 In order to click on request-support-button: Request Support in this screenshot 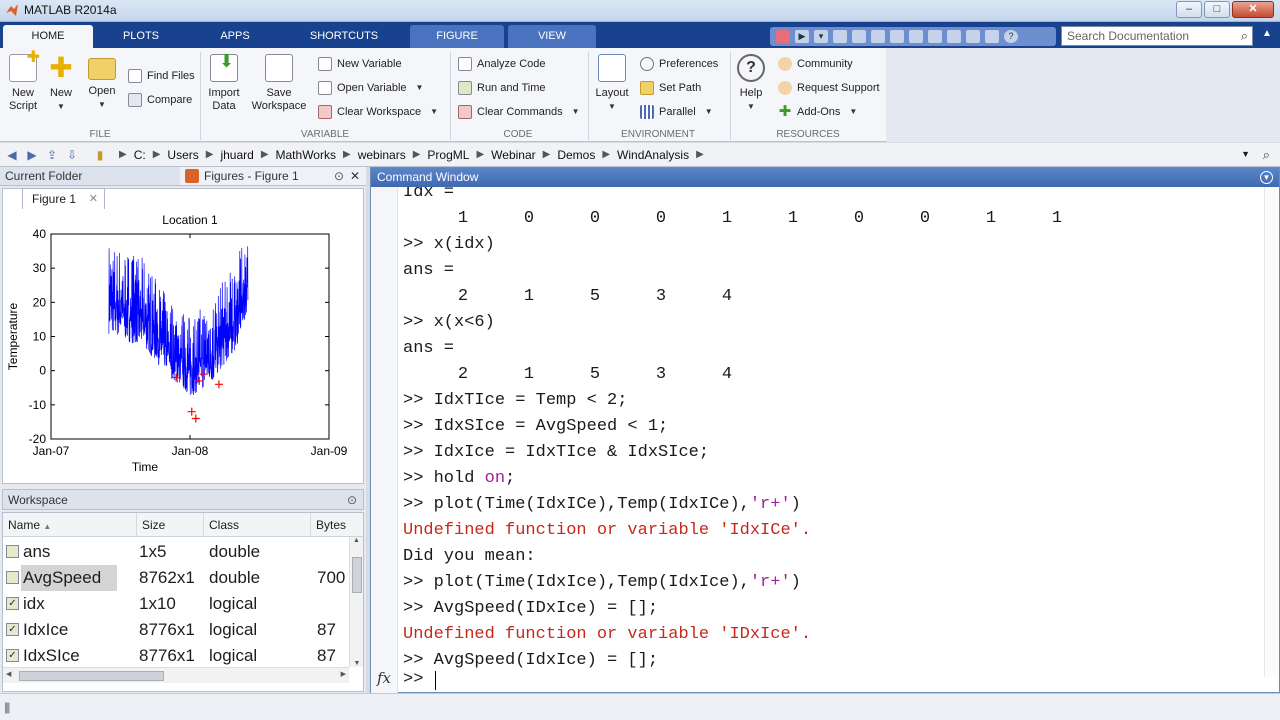, I will do `click(829, 88)`.